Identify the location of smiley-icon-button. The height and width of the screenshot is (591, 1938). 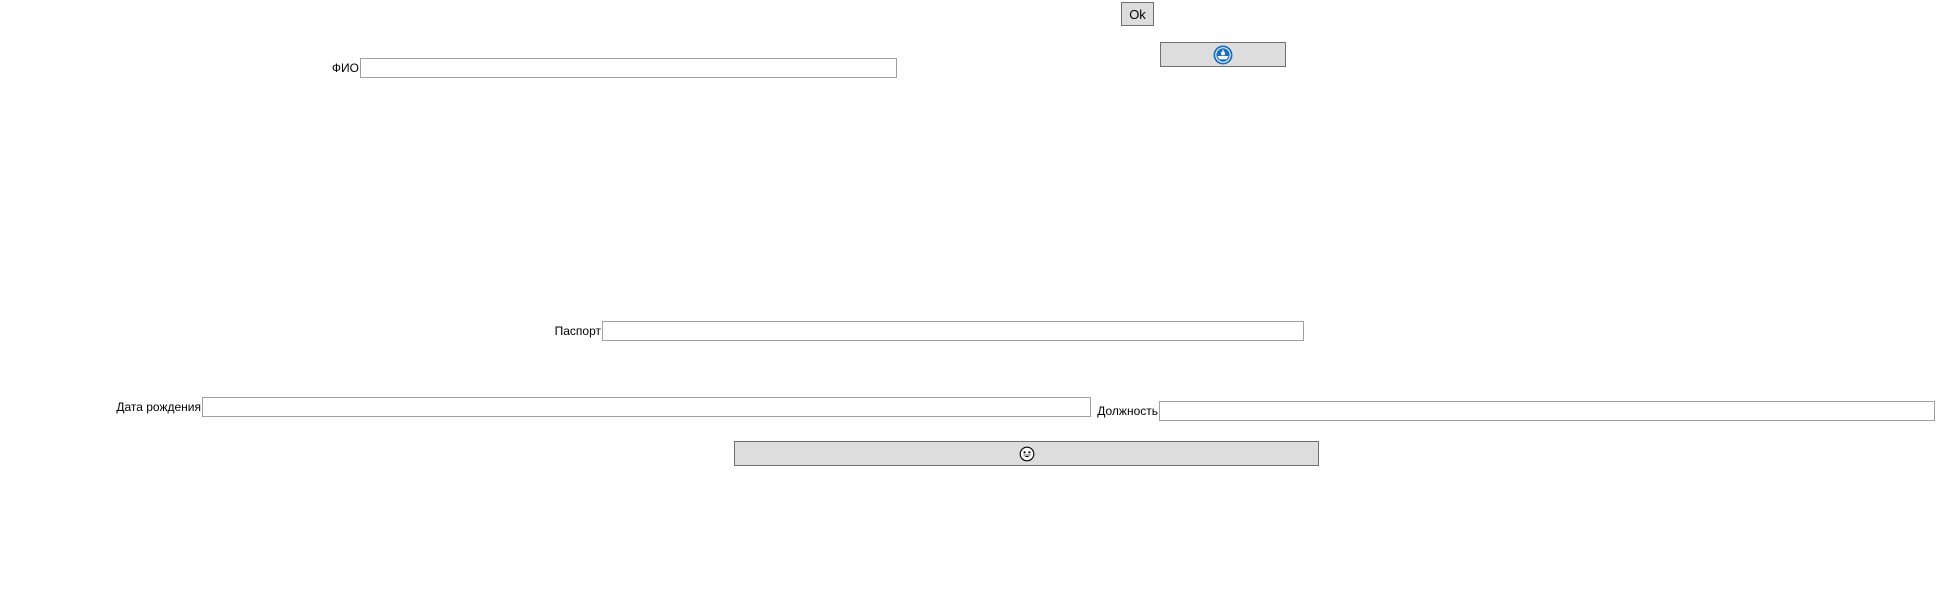
(1026, 453).